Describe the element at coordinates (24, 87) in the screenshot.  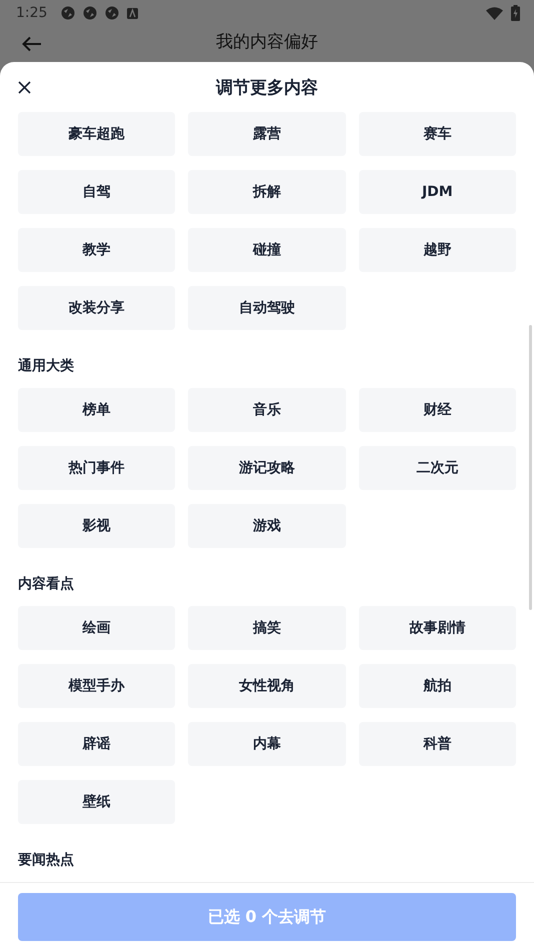
I see `close-icon` at that location.